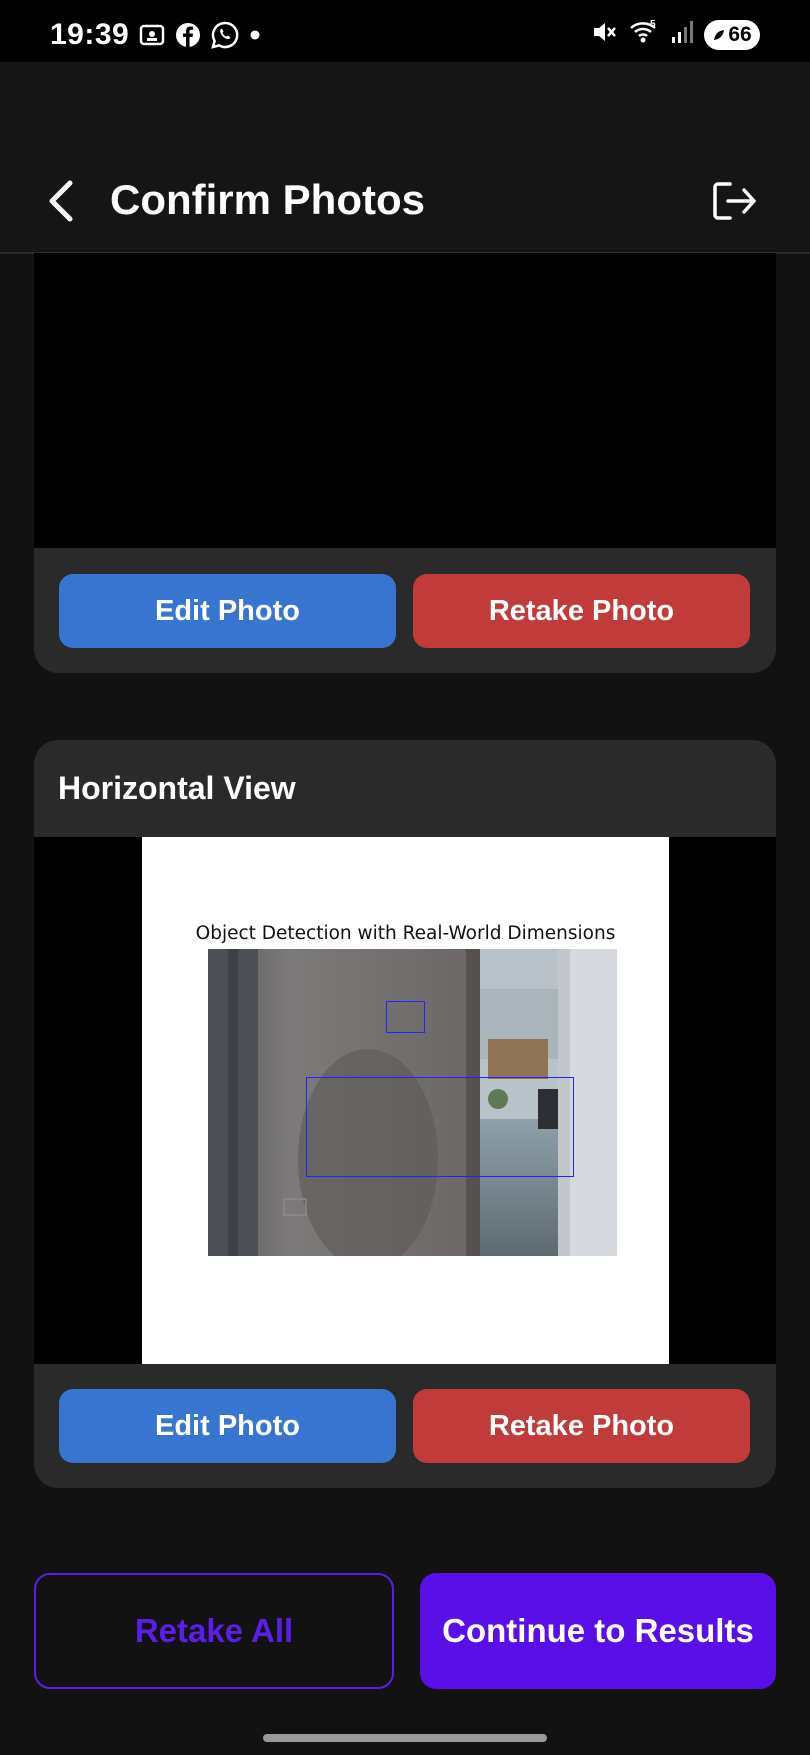 The width and height of the screenshot is (810, 1755). I want to click on battery-level: 66, so click(740, 34).